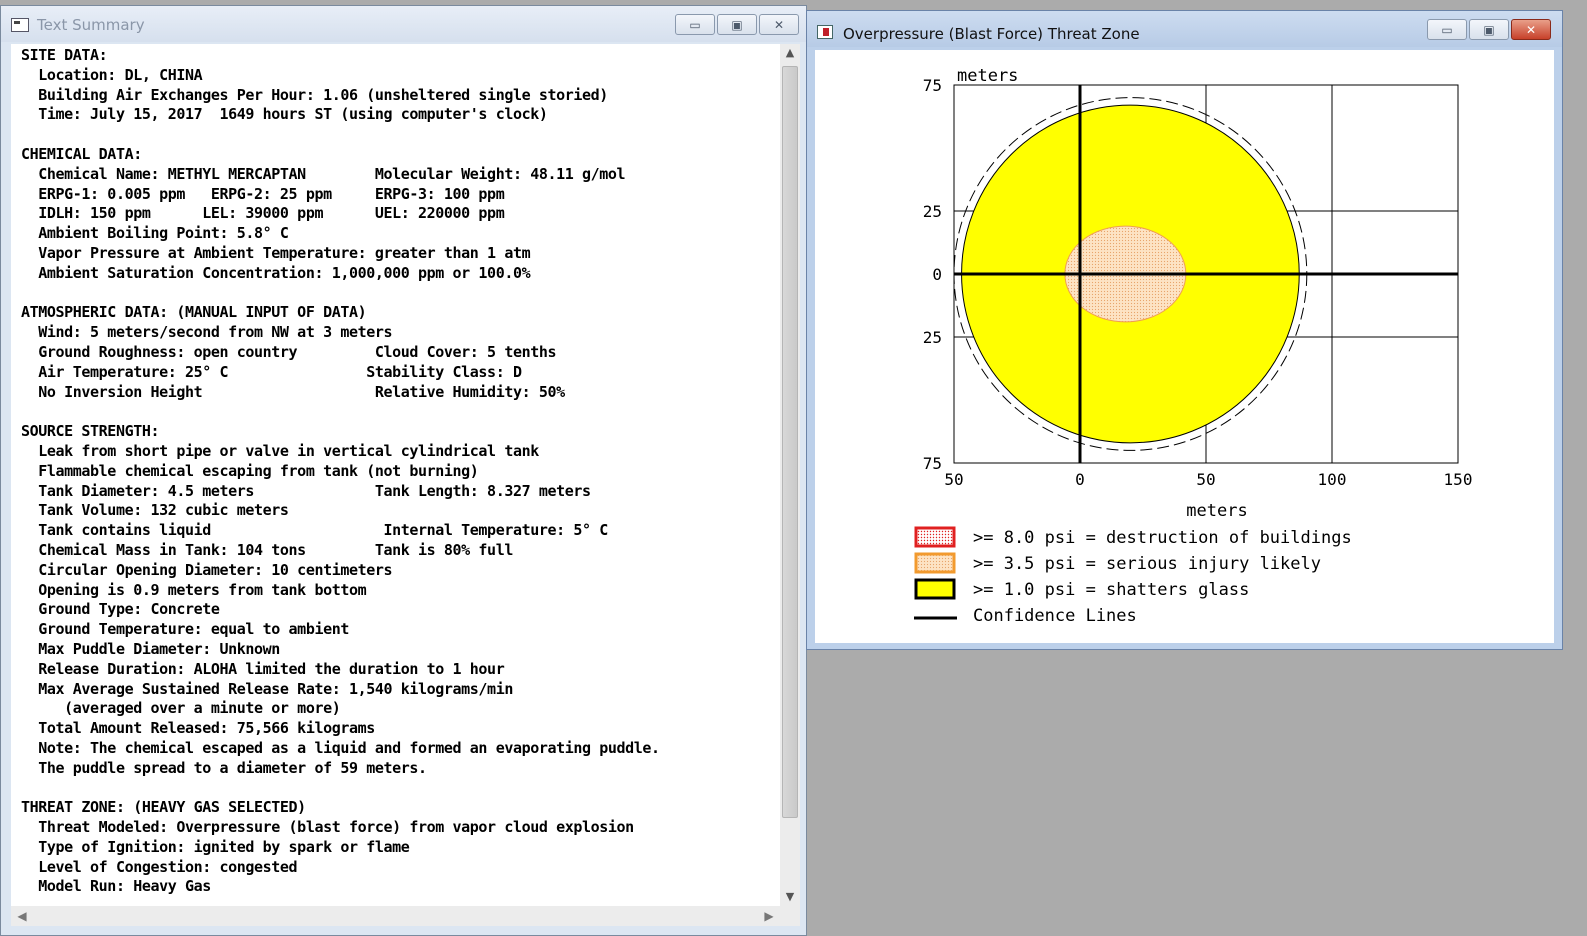 The height and width of the screenshot is (936, 1587). What do you see at coordinates (790, 53) in the screenshot?
I see `scroll-up-icon: ▲` at bounding box center [790, 53].